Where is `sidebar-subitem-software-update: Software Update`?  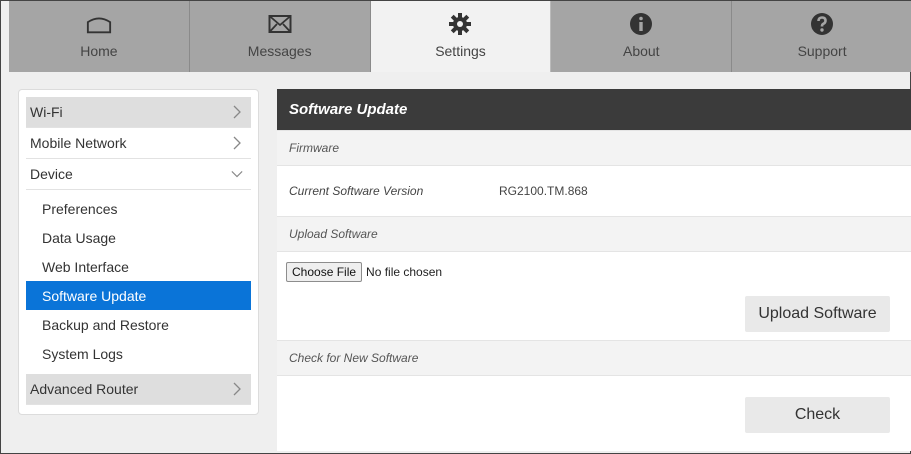 sidebar-subitem-software-update: Software Update is located at coordinates (138, 295).